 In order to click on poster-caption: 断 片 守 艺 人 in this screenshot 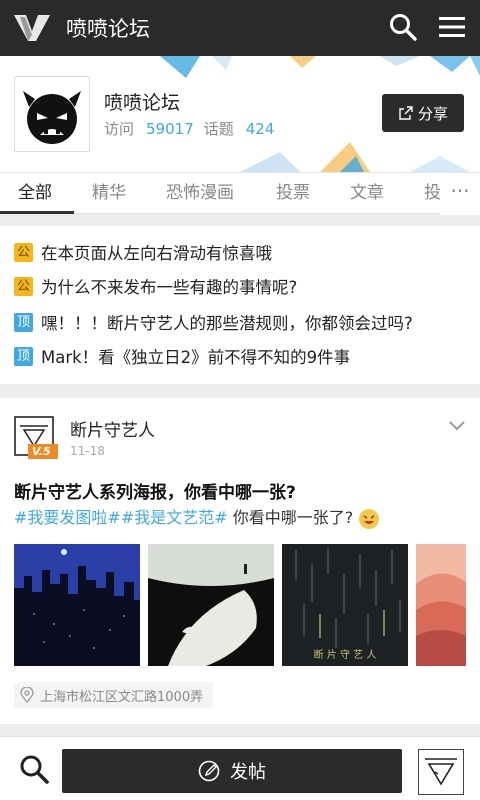, I will do `click(345, 654)`.